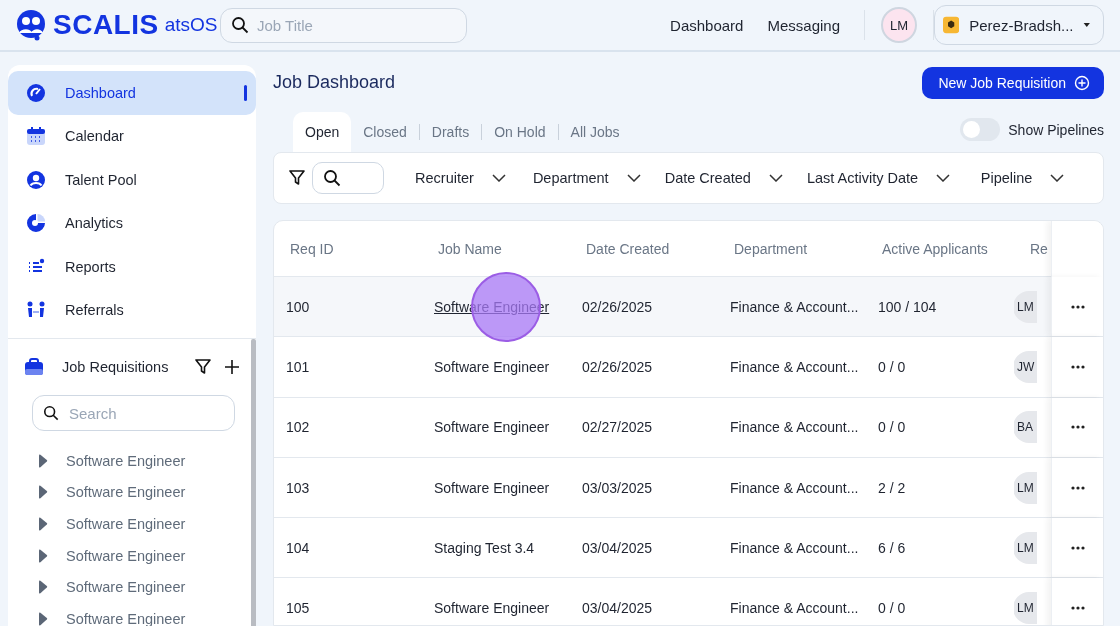  I want to click on table-row: 101 Software Engineer 02/26/2025 Finance & Account... 0 / 0 JW, so click(688, 367).